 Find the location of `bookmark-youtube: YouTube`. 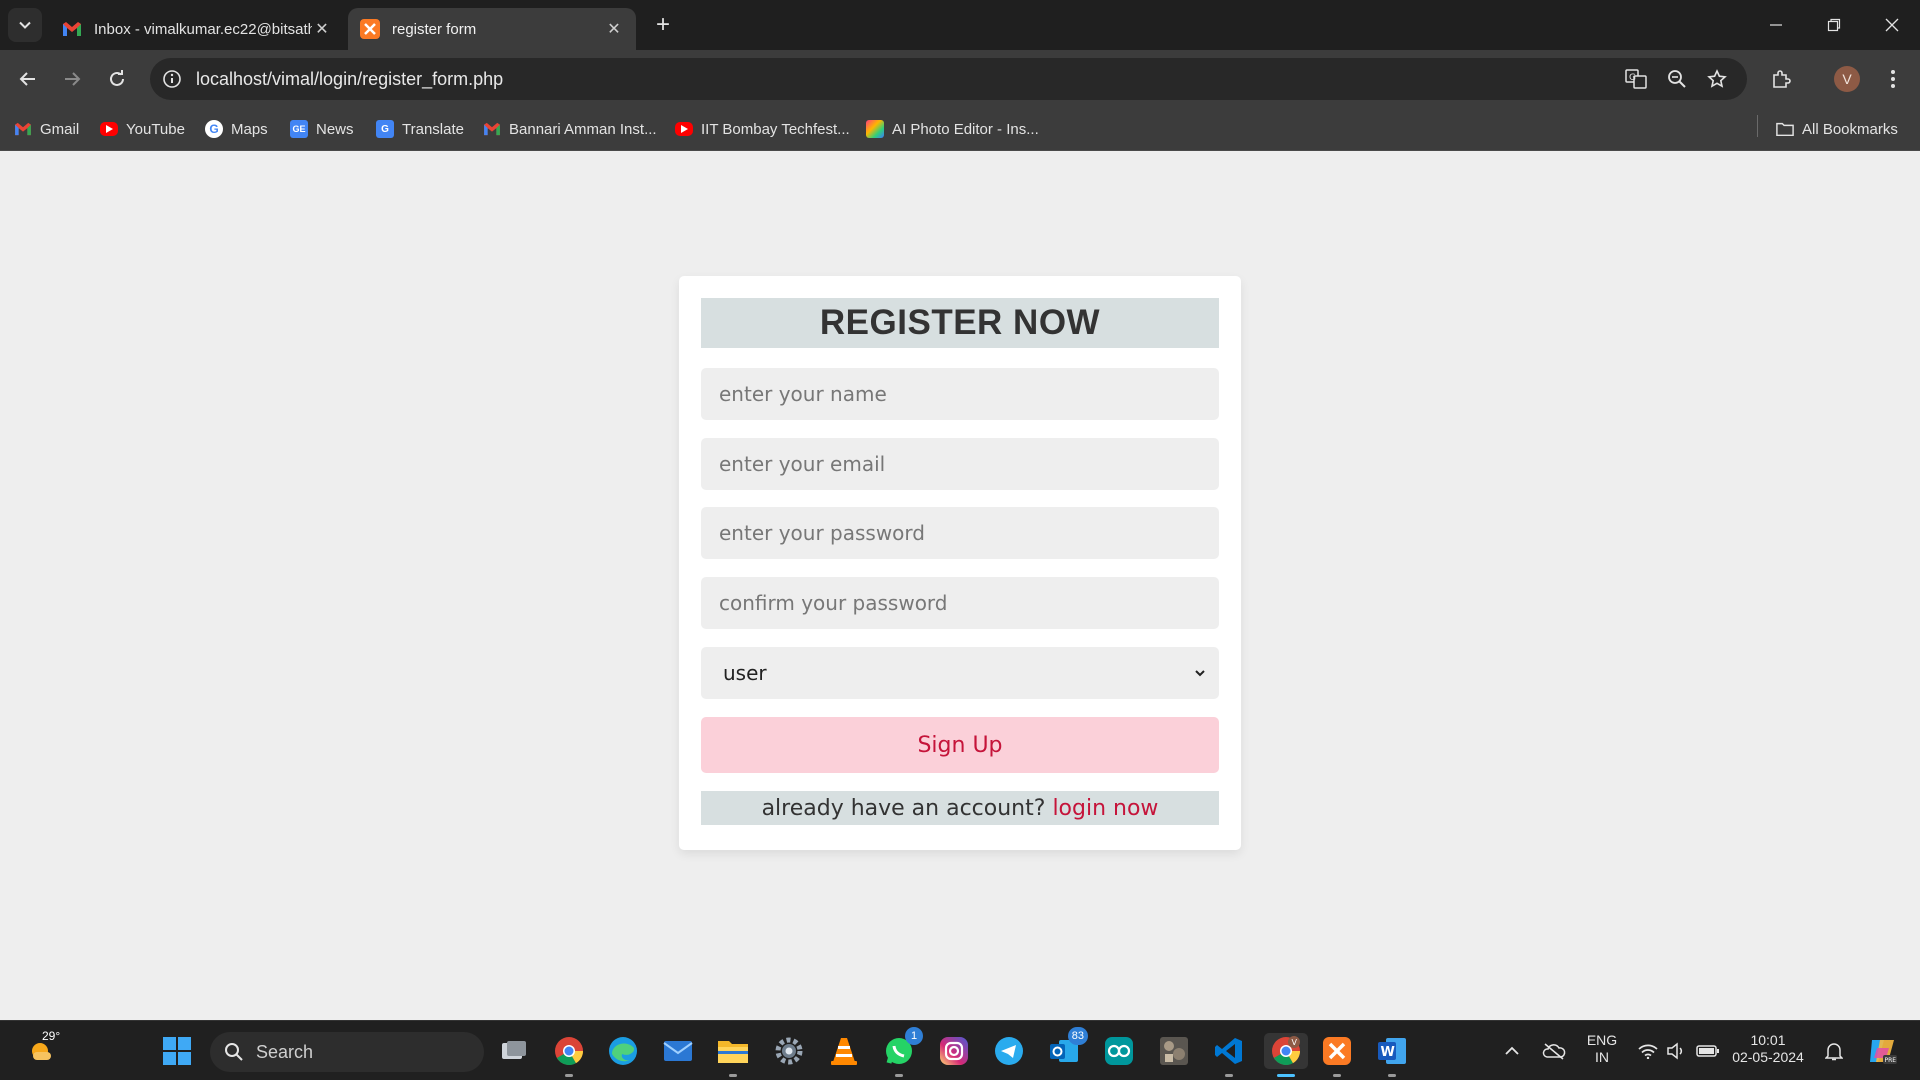

bookmark-youtube: YouTube is located at coordinates (142, 129).